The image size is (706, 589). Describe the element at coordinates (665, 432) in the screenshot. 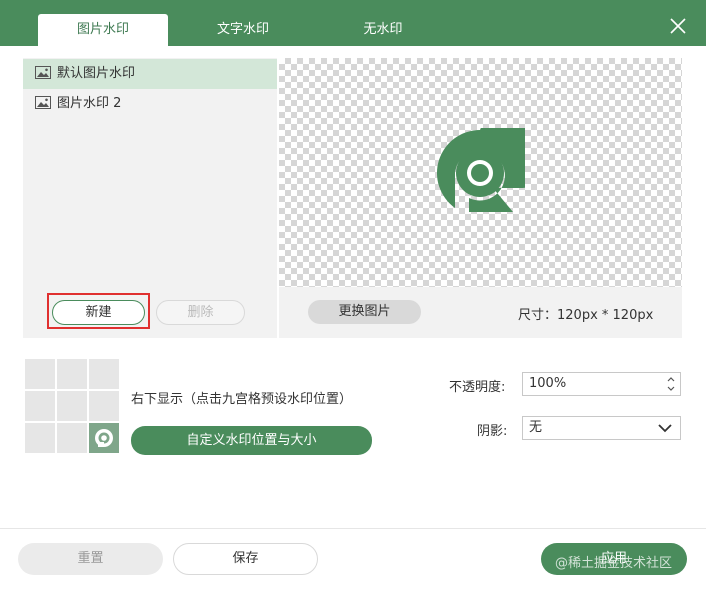

I see `chevron-down-icon` at that location.